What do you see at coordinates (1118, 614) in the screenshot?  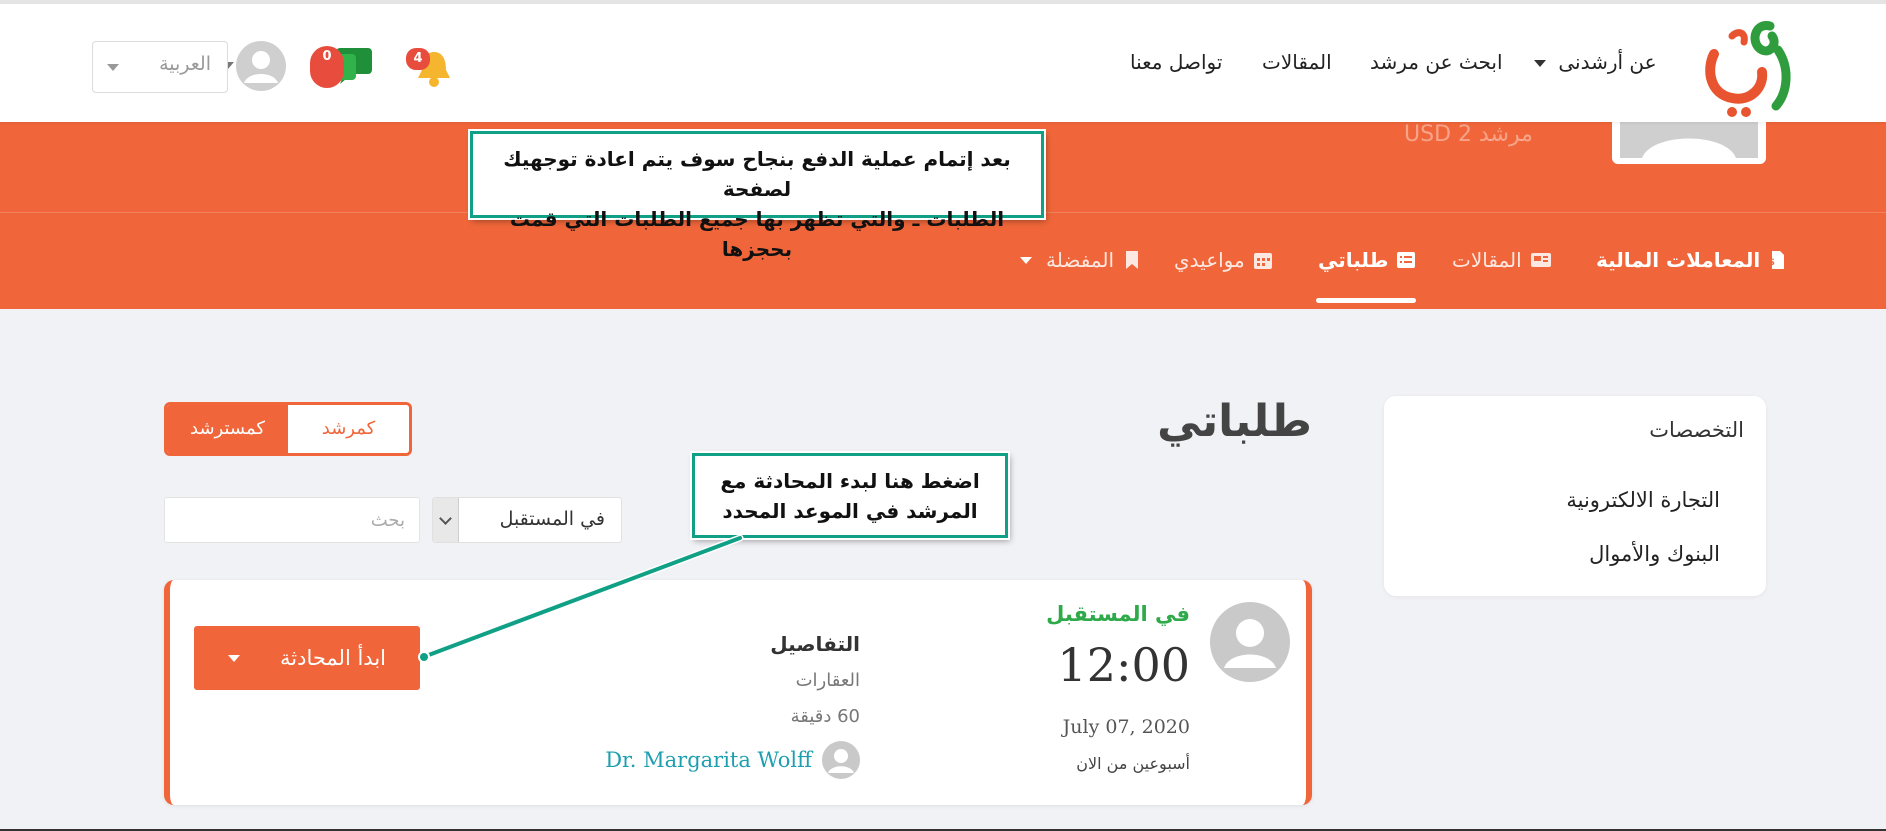 I see `booking-status: في المستقبل` at bounding box center [1118, 614].